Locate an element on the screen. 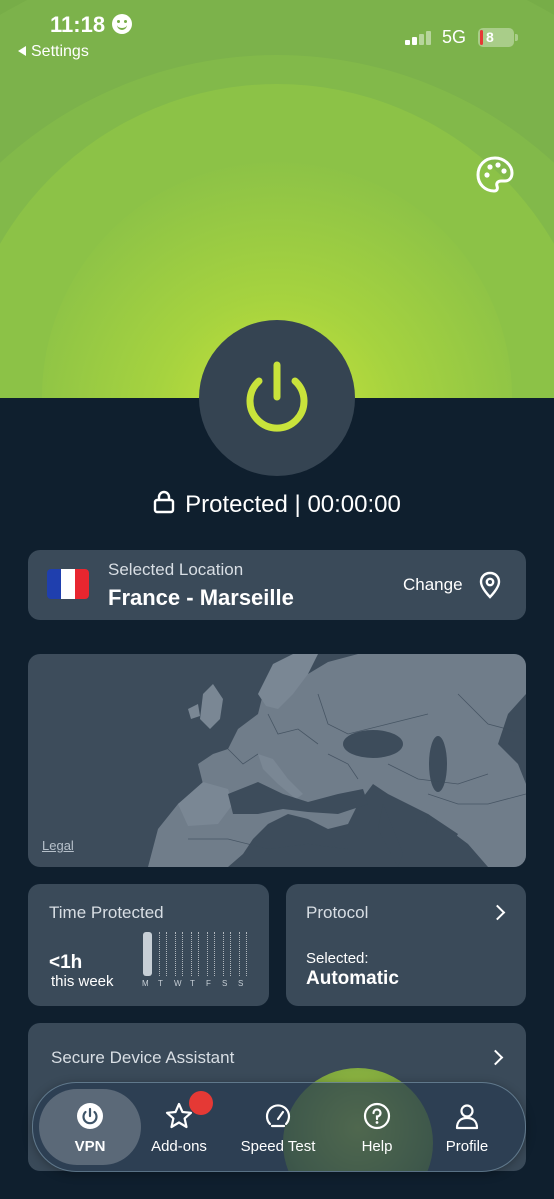 This screenshot has height=1199, width=554. weekly-usage-chart: M T W T F S S is located at coordinates (197, 960).